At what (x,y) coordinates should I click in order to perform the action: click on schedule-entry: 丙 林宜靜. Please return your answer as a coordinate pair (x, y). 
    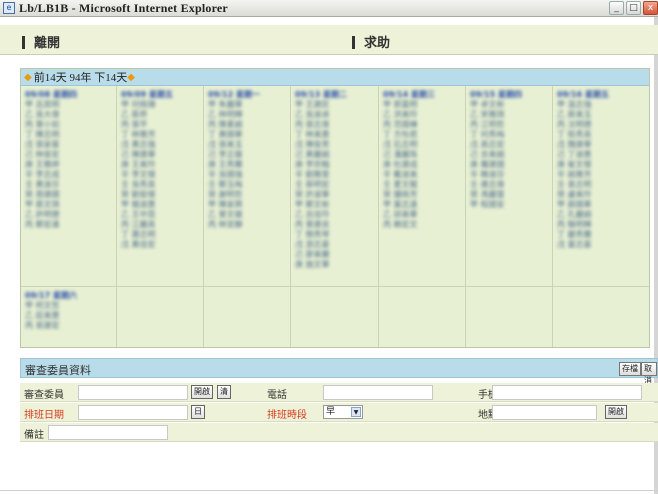
    Looking at the image, I should click on (247, 224).